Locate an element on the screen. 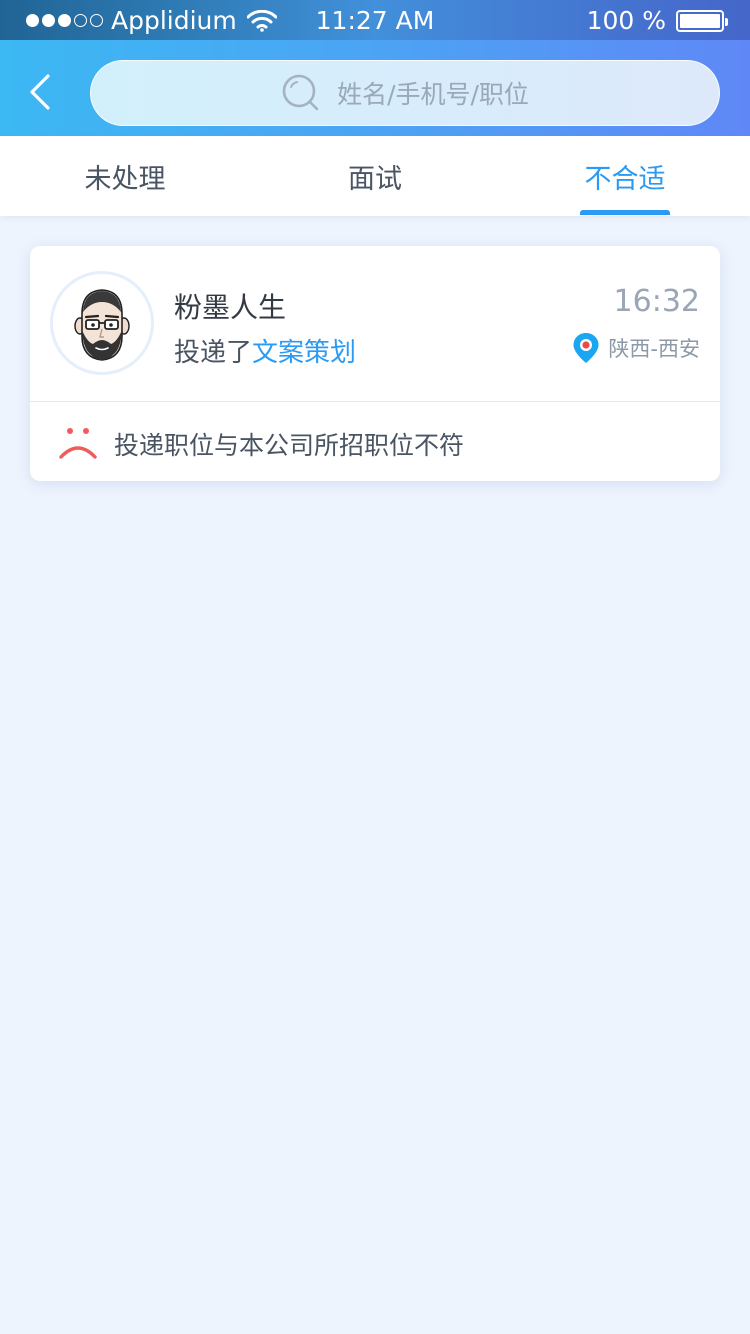 This screenshot has height=1334, width=750. status-right: 100 % is located at coordinates (657, 20).